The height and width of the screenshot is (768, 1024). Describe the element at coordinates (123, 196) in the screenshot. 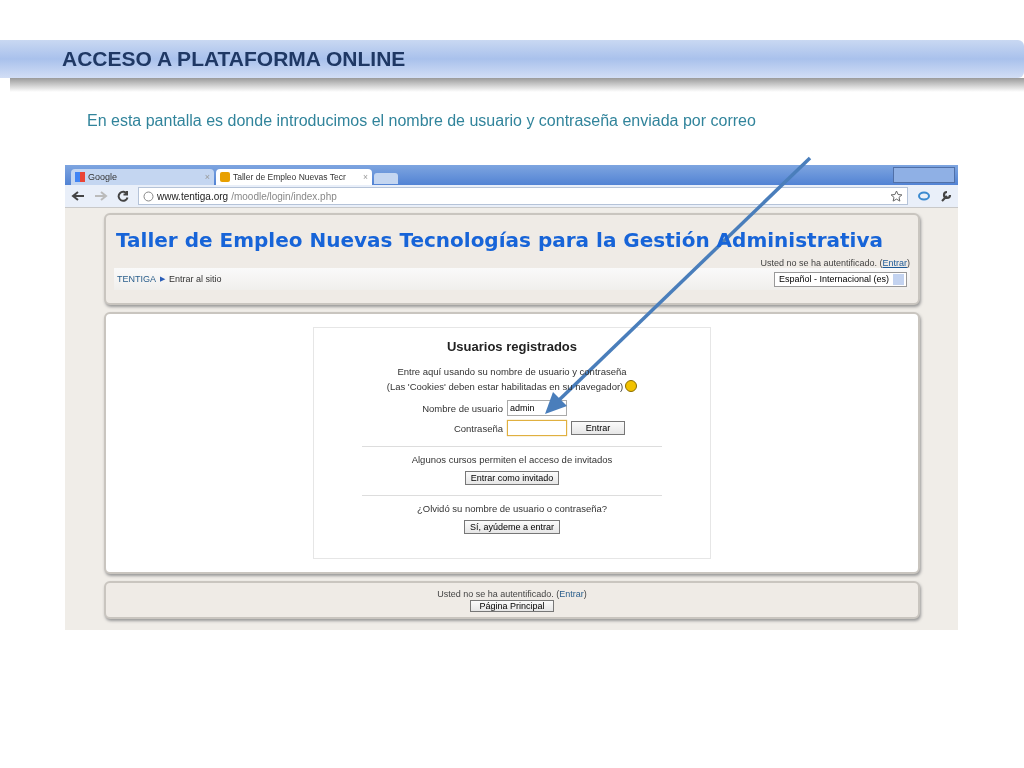

I see `reload-icon` at that location.